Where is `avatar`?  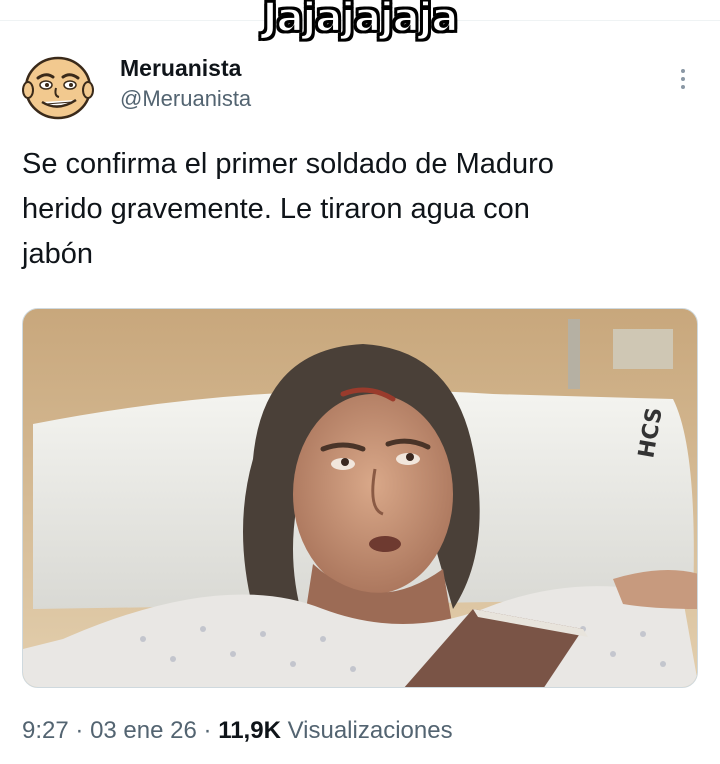
avatar is located at coordinates (58, 87).